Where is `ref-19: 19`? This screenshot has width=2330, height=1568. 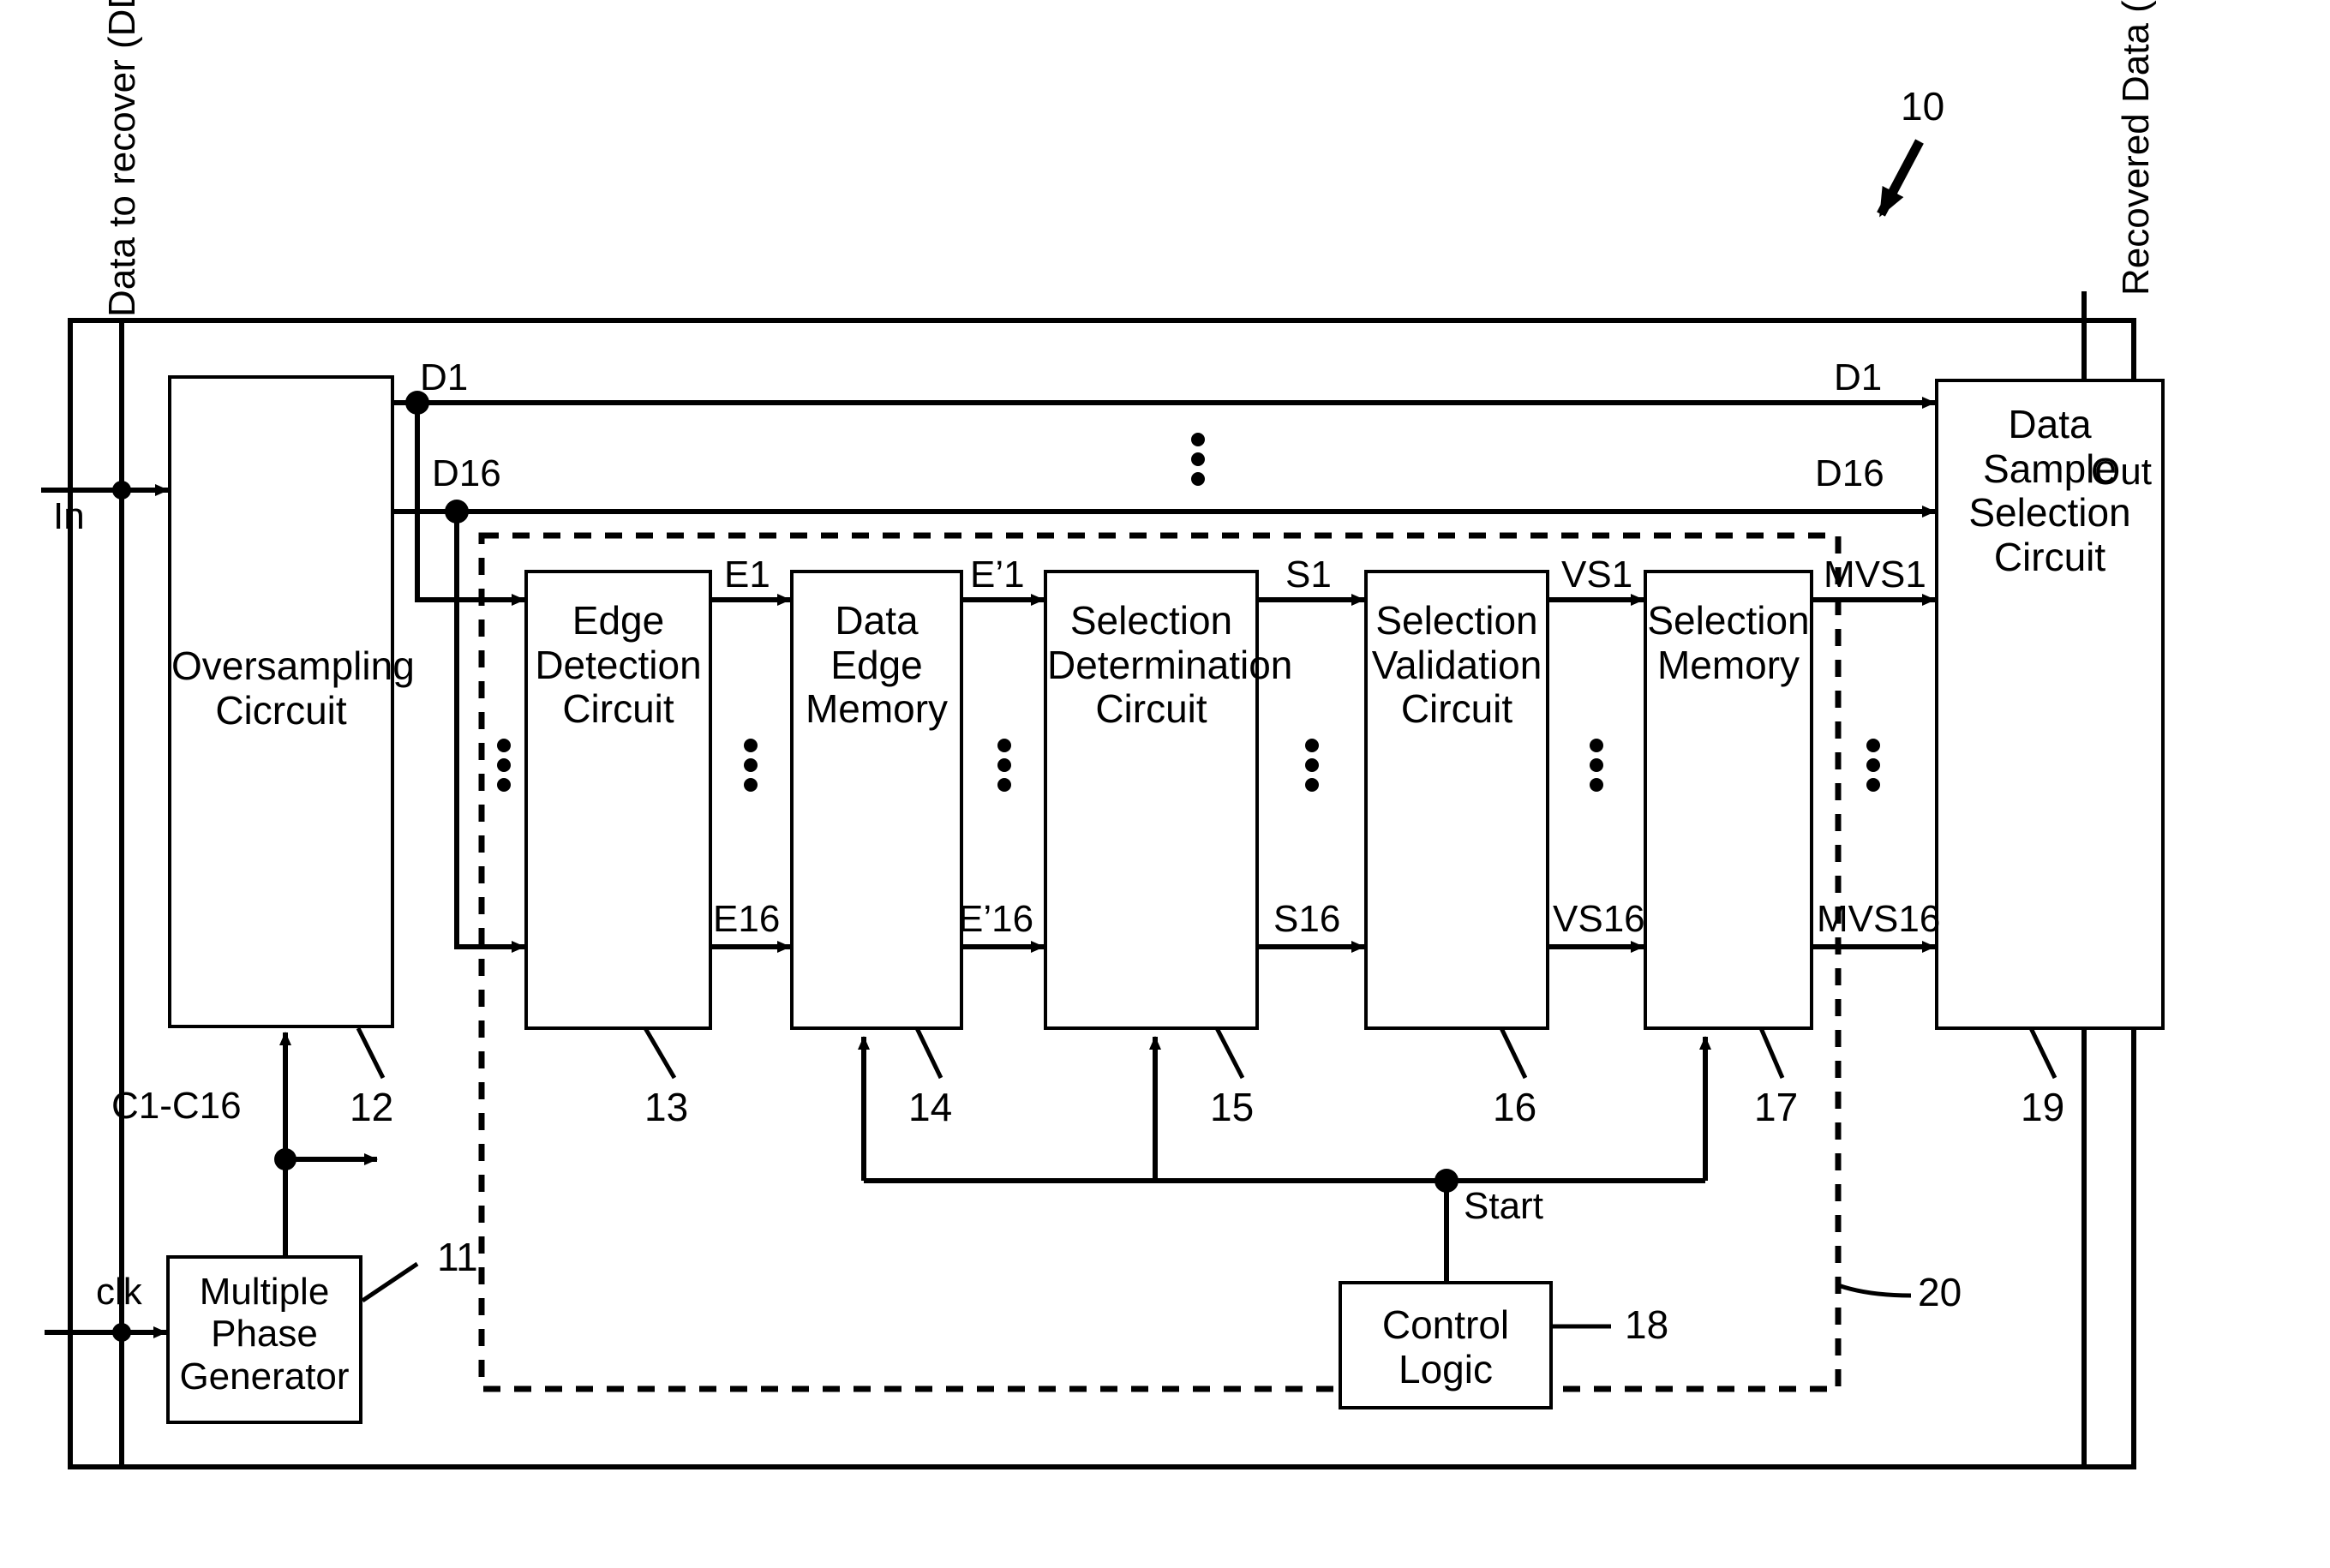
ref-19: 19 is located at coordinates (2043, 1107).